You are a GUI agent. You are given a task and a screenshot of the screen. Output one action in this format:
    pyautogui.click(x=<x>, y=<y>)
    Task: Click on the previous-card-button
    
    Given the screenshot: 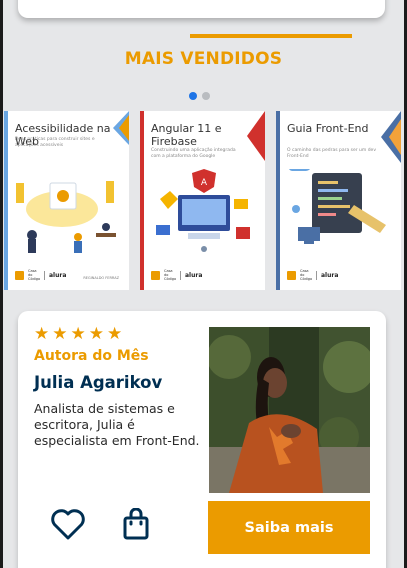 What is the action you would take?
    pyautogui.click(x=271, y=36)
    